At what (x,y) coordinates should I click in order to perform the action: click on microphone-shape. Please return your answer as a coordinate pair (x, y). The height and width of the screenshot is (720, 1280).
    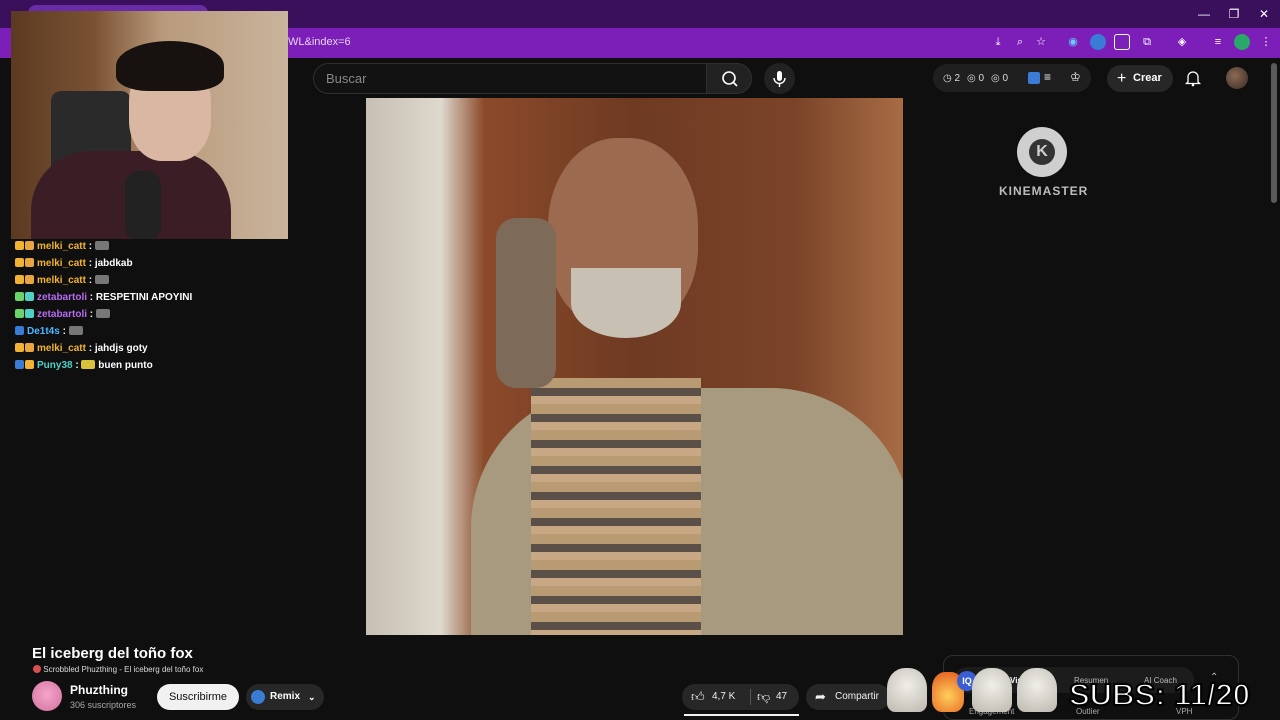
    Looking at the image, I should click on (143, 205).